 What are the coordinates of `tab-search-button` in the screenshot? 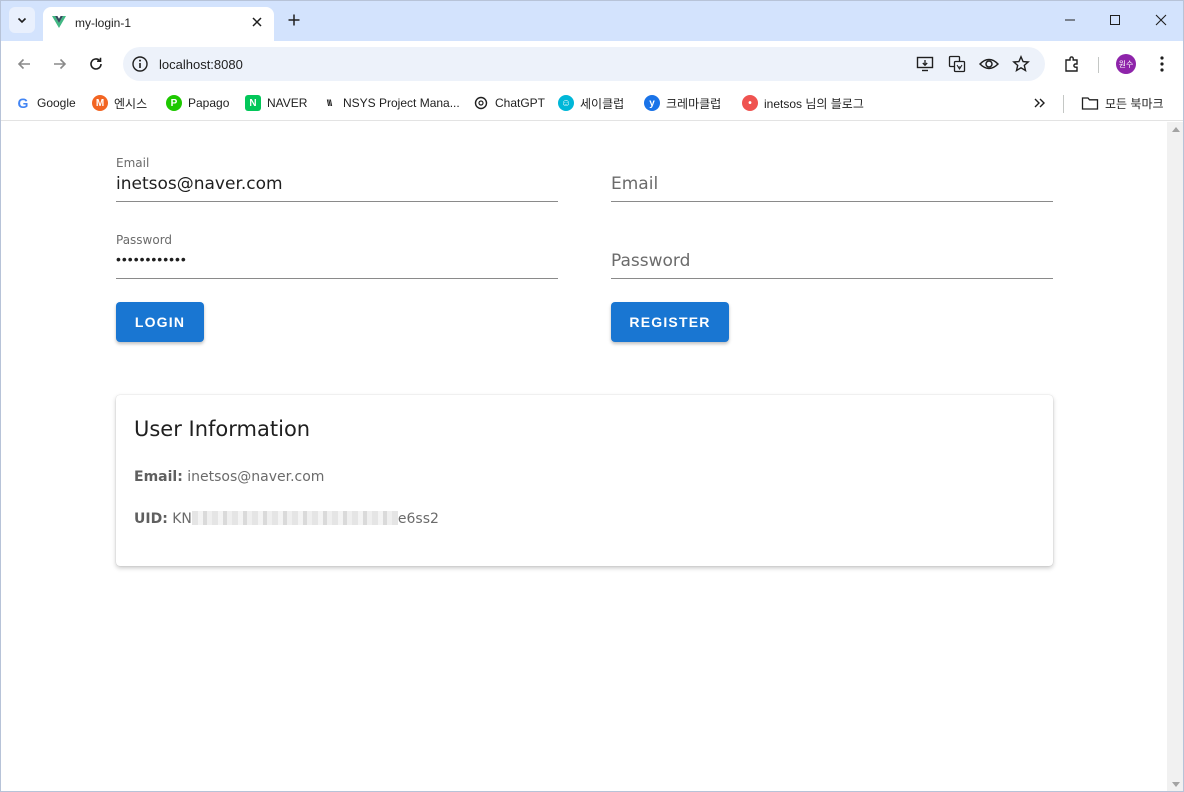 It's located at (22, 20).